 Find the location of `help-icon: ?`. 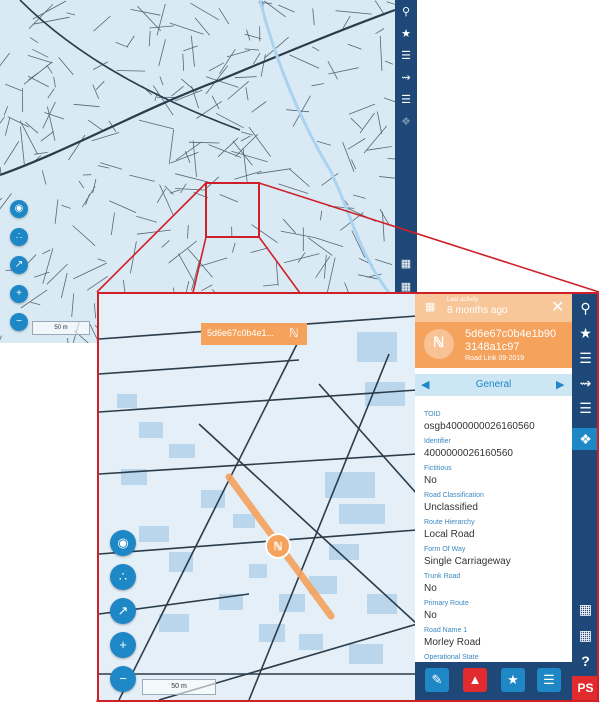

help-icon: ? is located at coordinates (584, 661).